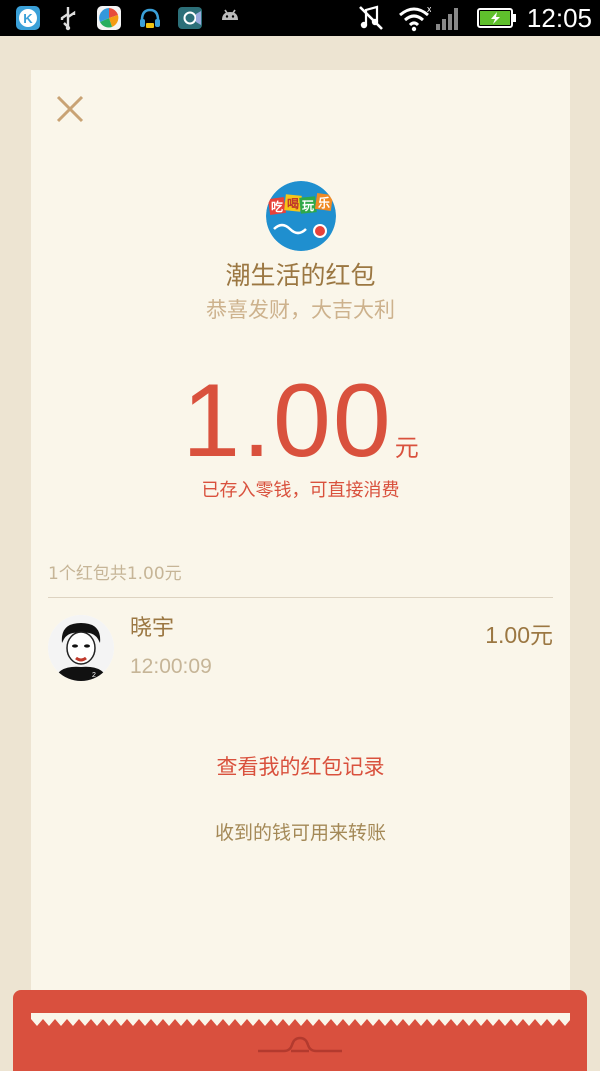 This screenshot has width=600, height=1071. Describe the element at coordinates (300, 1019) in the screenshot. I see `zigzag-edge` at that location.